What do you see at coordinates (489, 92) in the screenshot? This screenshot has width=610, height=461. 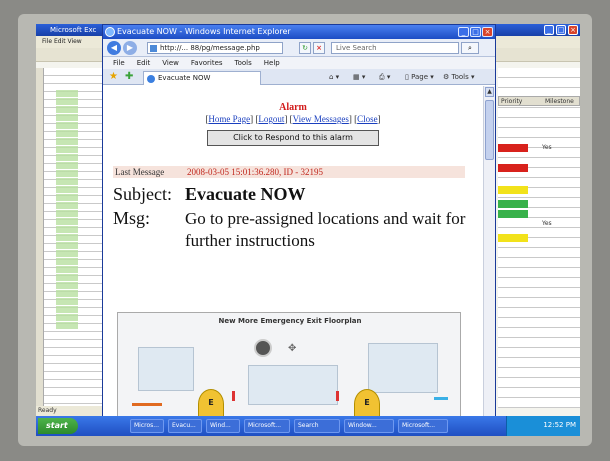 I see `scroll-up-icon: ▲` at bounding box center [489, 92].